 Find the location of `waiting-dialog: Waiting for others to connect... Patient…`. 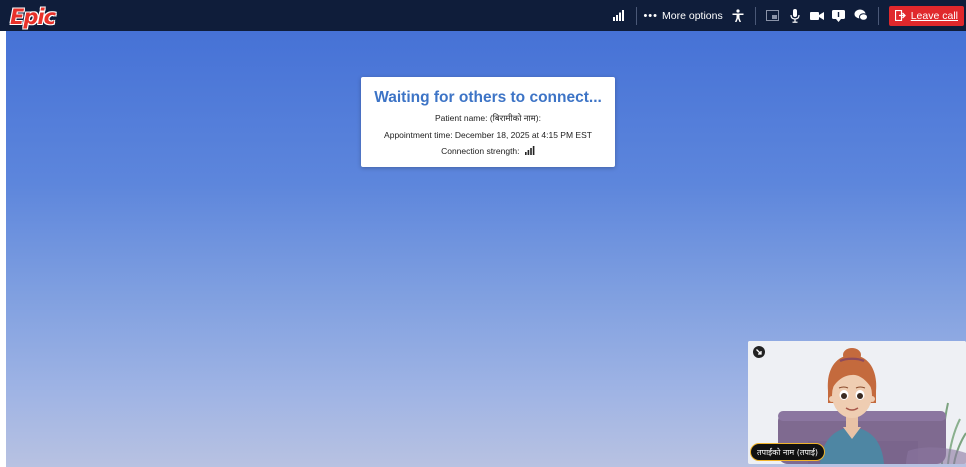

waiting-dialog: Waiting for others to connect... Patient… is located at coordinates (488, 122).